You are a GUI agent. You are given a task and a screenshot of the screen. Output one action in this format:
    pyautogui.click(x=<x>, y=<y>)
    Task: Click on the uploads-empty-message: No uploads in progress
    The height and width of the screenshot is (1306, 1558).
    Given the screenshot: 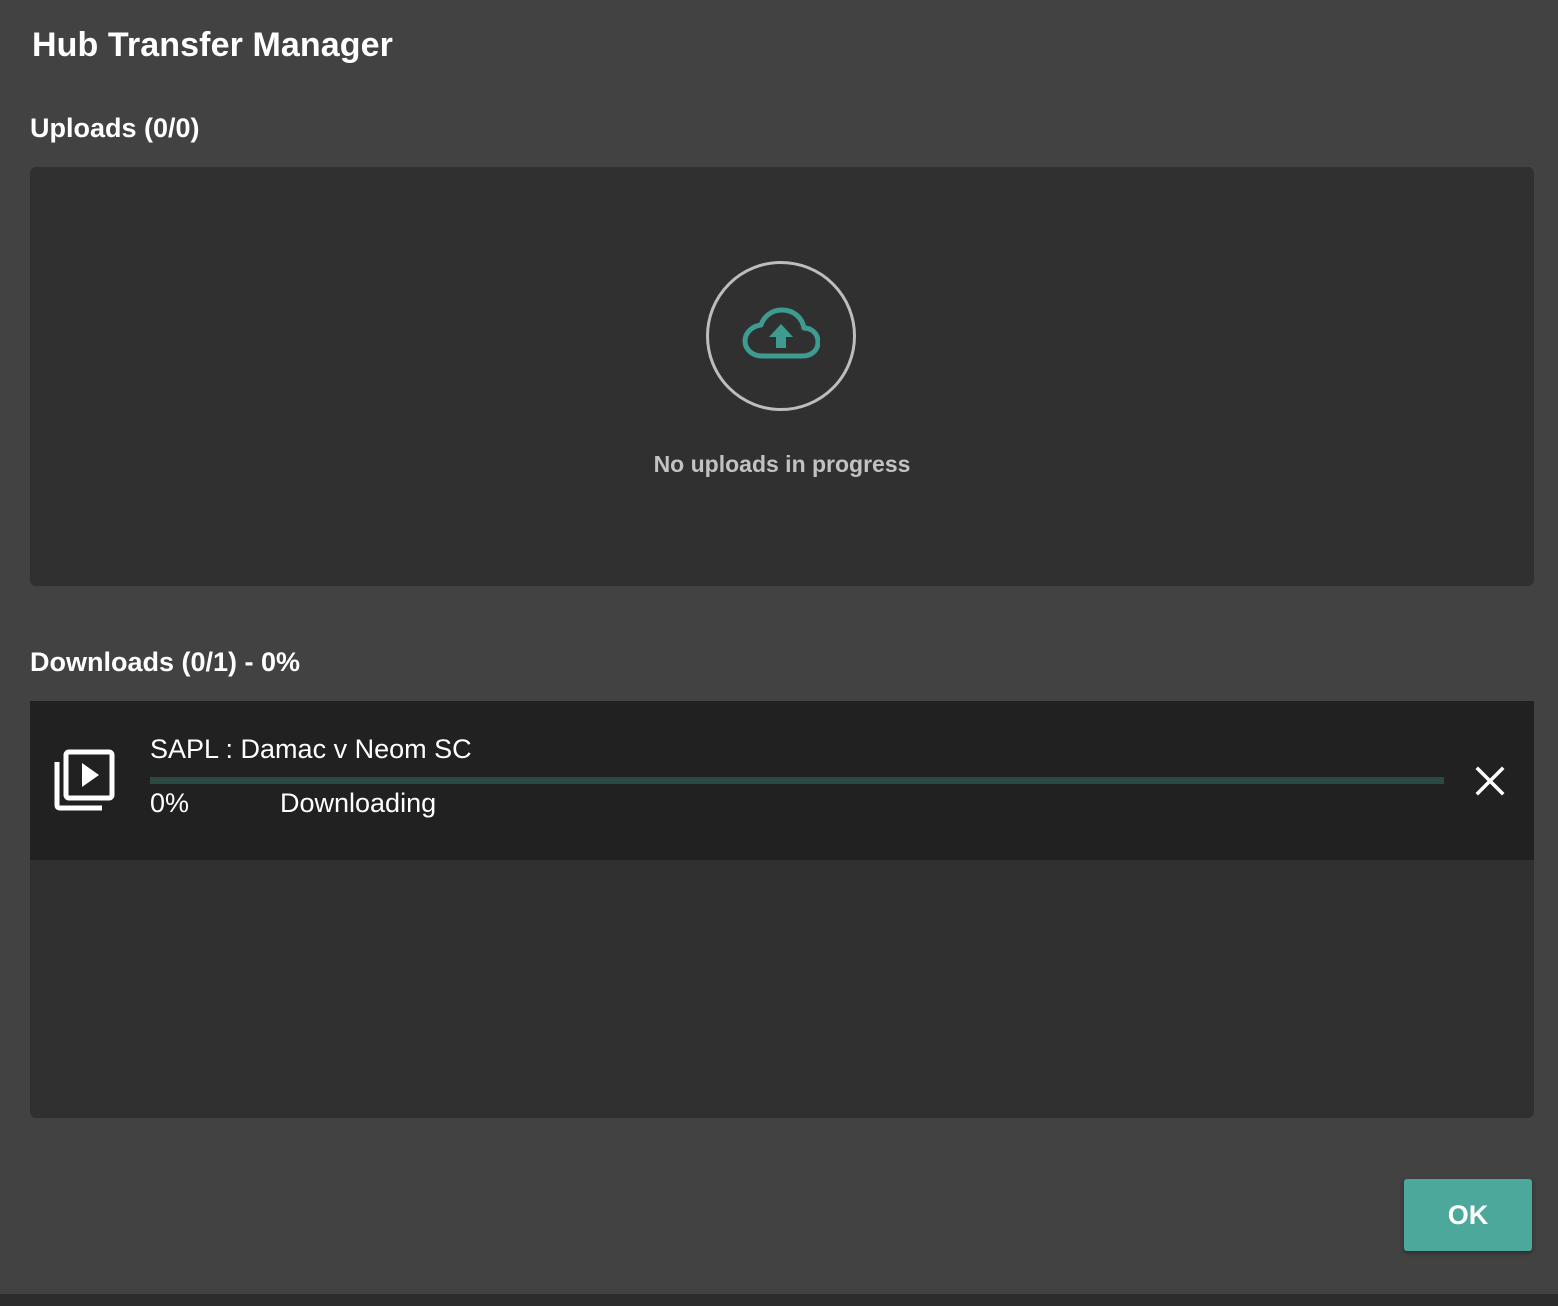 What is the action you would take?
    pyautogui.click(x=782, y=464)
    